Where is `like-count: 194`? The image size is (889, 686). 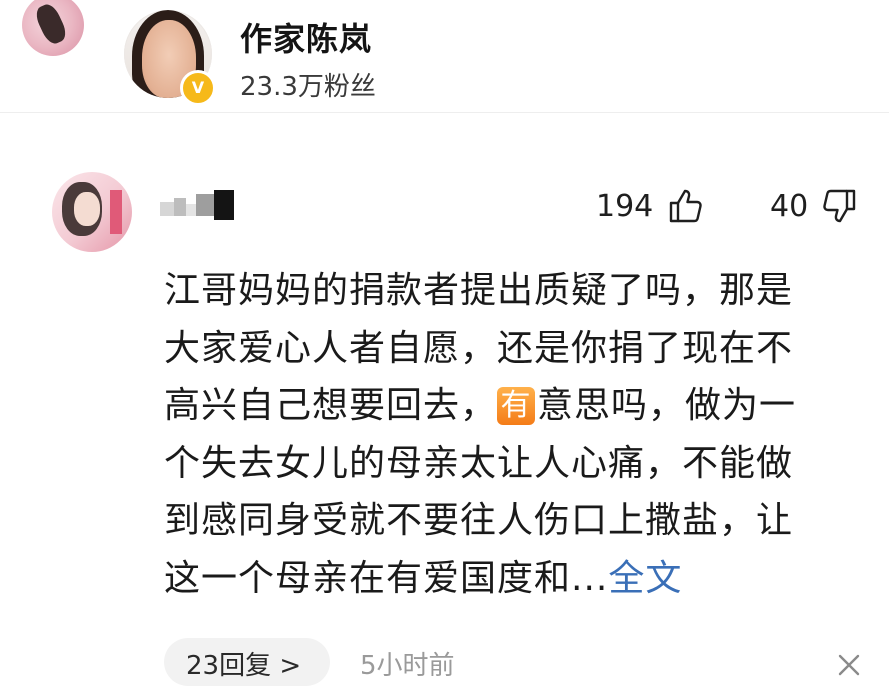 like-count: 194 is located at coordinates (625, 206).